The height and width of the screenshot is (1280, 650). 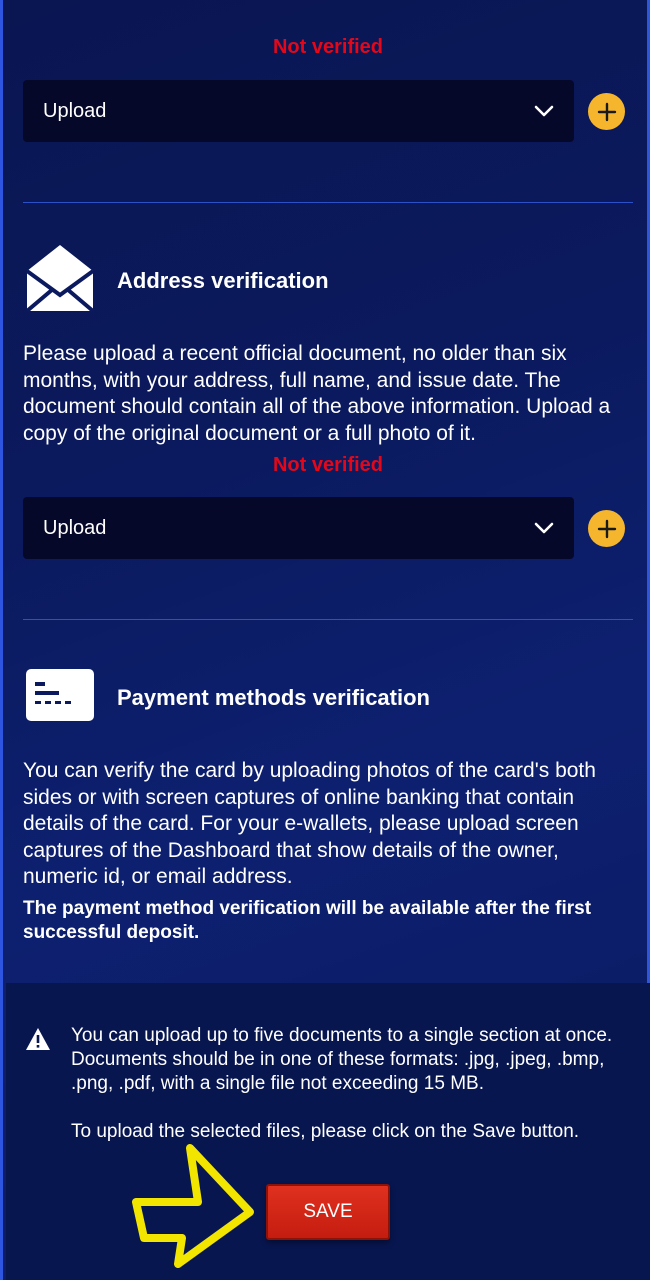 What do you see at coordinates (223, 280) in the screenshot?
I see `address-title: Address verification` at bounding box center [223, 280].